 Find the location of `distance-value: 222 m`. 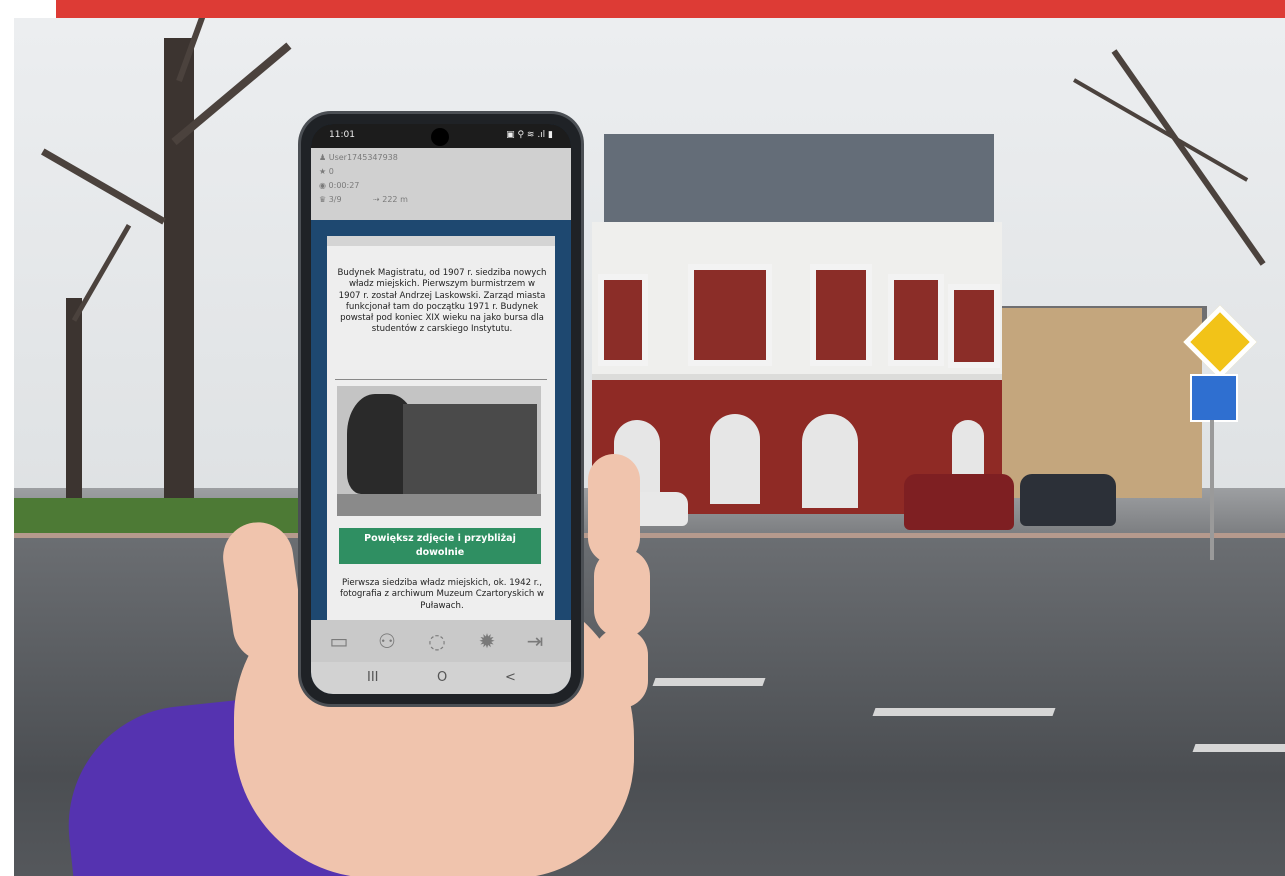

distance-value: 222 m is located at coordinates (395, 199).